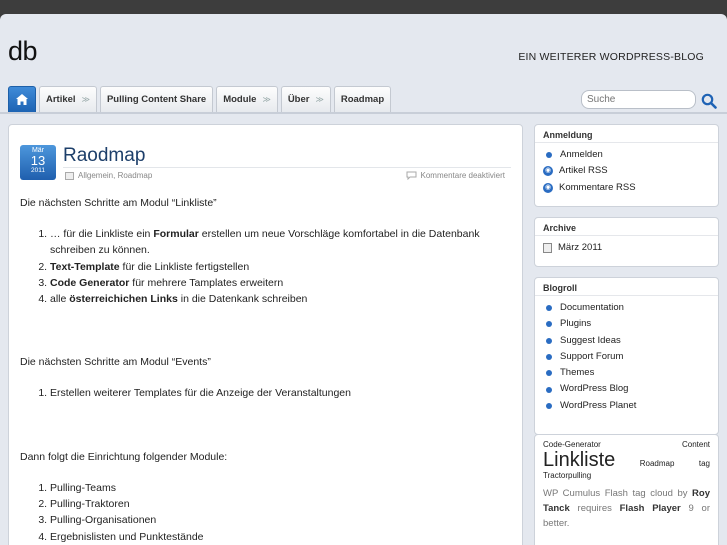 This screenshot has height=545, width=727. Describe the element at coordinates (626, 155) in the screenshot. I see `list-item: Anmelden` at that location.